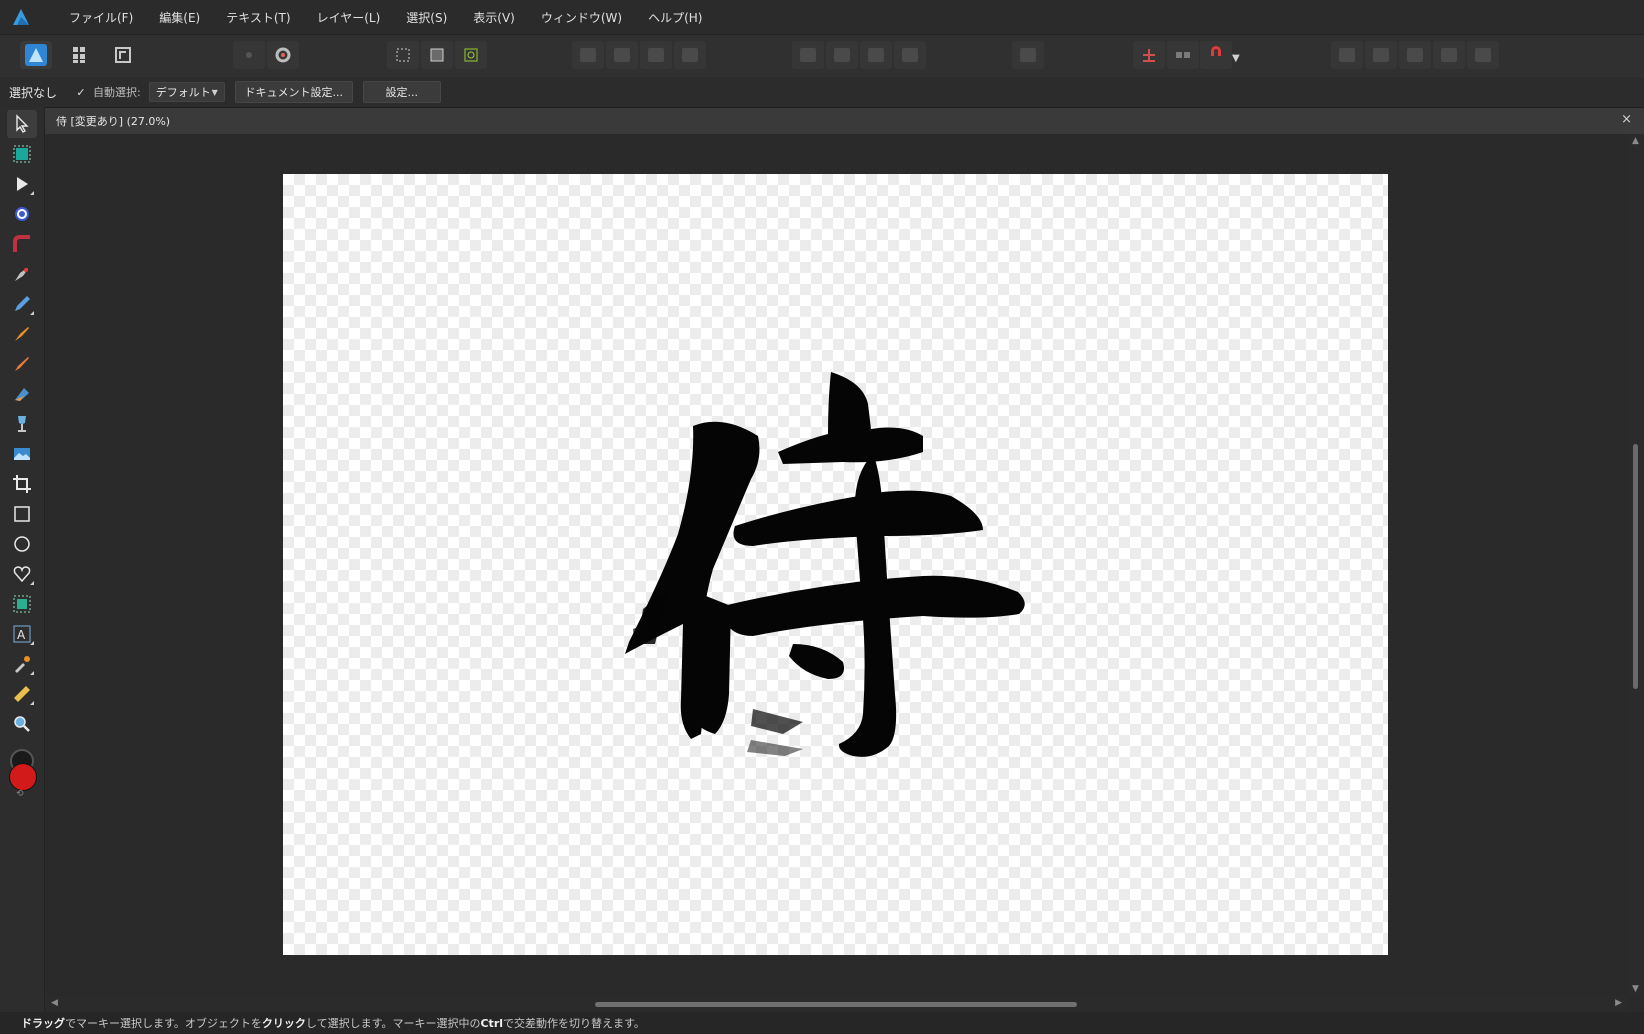 The height and width of the screenshot is (1034, 1644). Describe the element at coordinates (844, 121) in the screenshot. I see `document-tab: 侍 [変更あり] (27.0%) ×` at that location.